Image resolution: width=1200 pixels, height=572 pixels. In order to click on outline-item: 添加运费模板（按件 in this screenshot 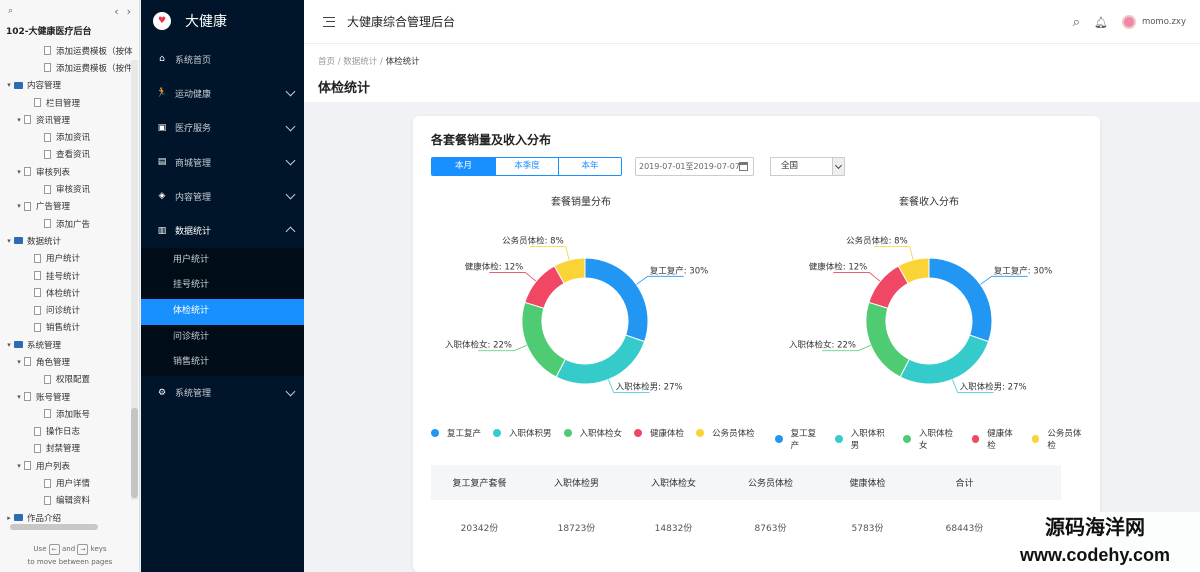, I will do `click(69, 67)`.